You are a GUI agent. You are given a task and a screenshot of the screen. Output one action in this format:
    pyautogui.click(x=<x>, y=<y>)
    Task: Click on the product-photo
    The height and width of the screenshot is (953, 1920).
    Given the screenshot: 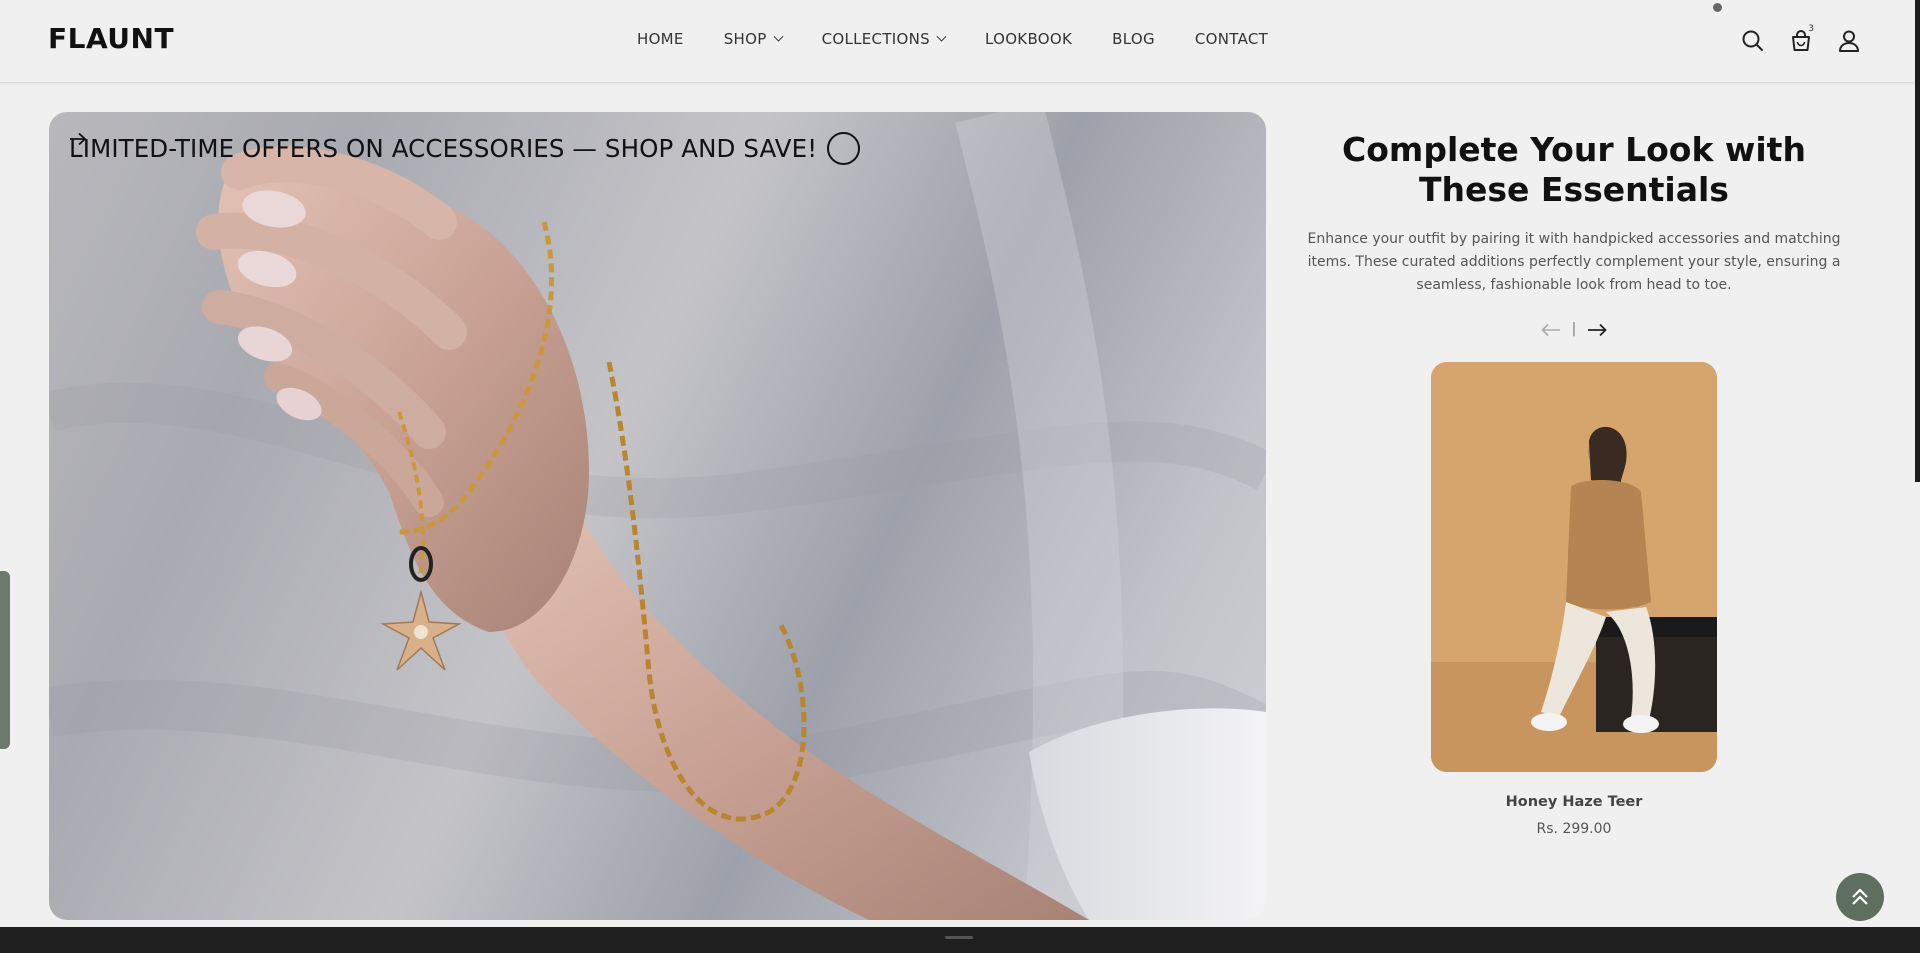 What is the action you would take?
    pyautogui.click(x=1574, y=567)
    